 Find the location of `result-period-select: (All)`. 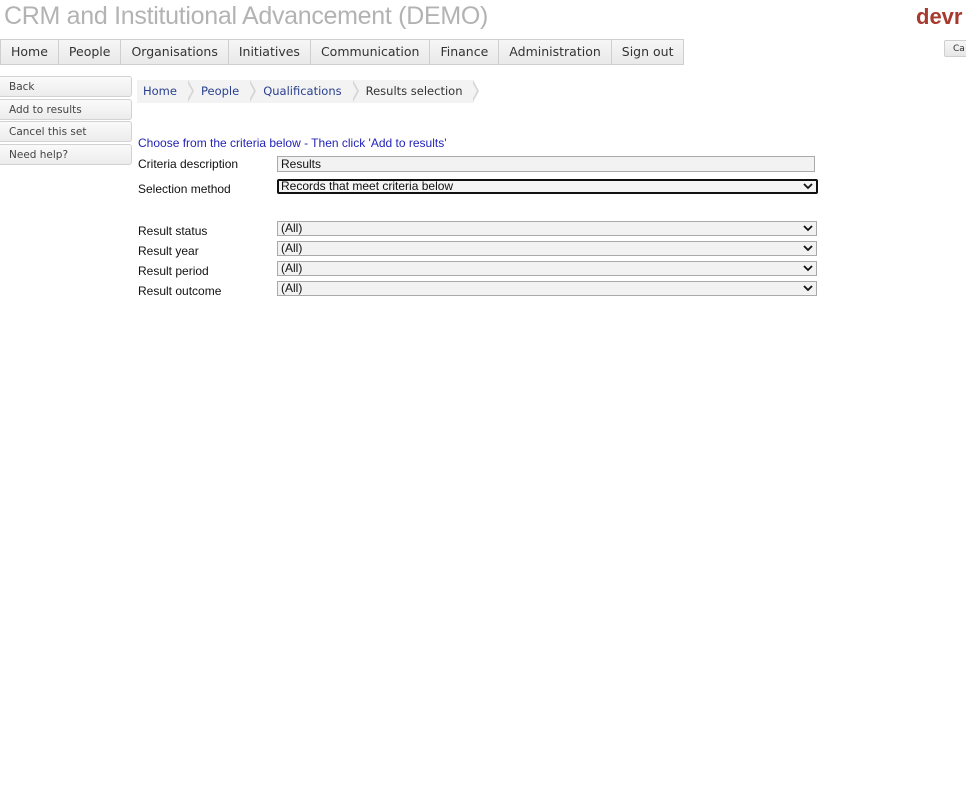

result-period-select: (All) is located at coordinates (547, 268).